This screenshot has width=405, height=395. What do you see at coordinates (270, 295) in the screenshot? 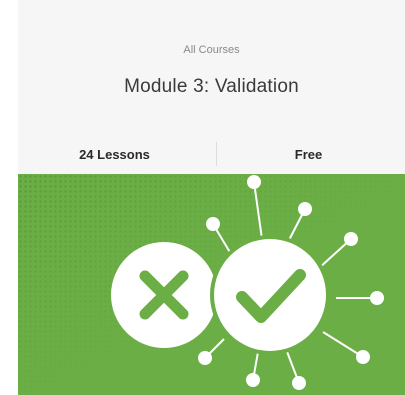
I see `checkmark-icon` at bounding box center [270, 295].